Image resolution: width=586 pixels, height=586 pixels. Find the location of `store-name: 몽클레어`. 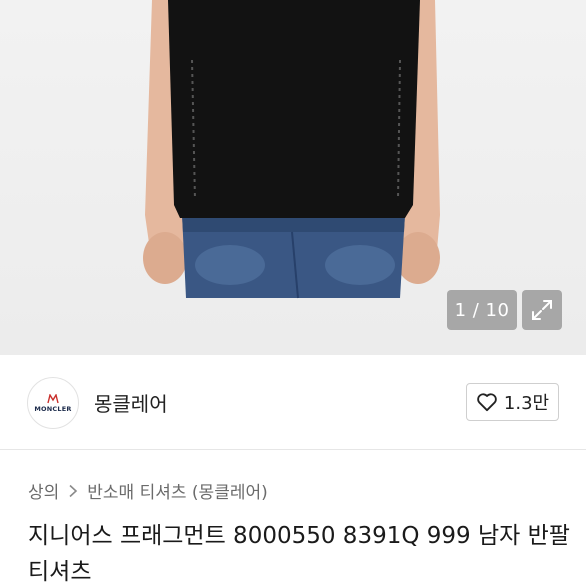

store-name: 몽클레어 is located at coordinates (131, 402).